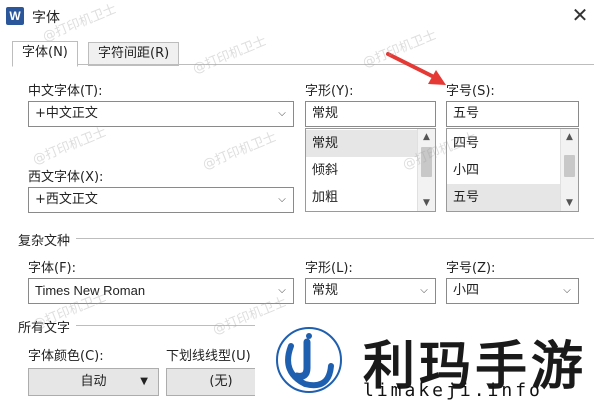 The width and height of the screenshot is (600, 407). I want to click on complex-font-select: Times New Roman ⌵, so click(161, 291).